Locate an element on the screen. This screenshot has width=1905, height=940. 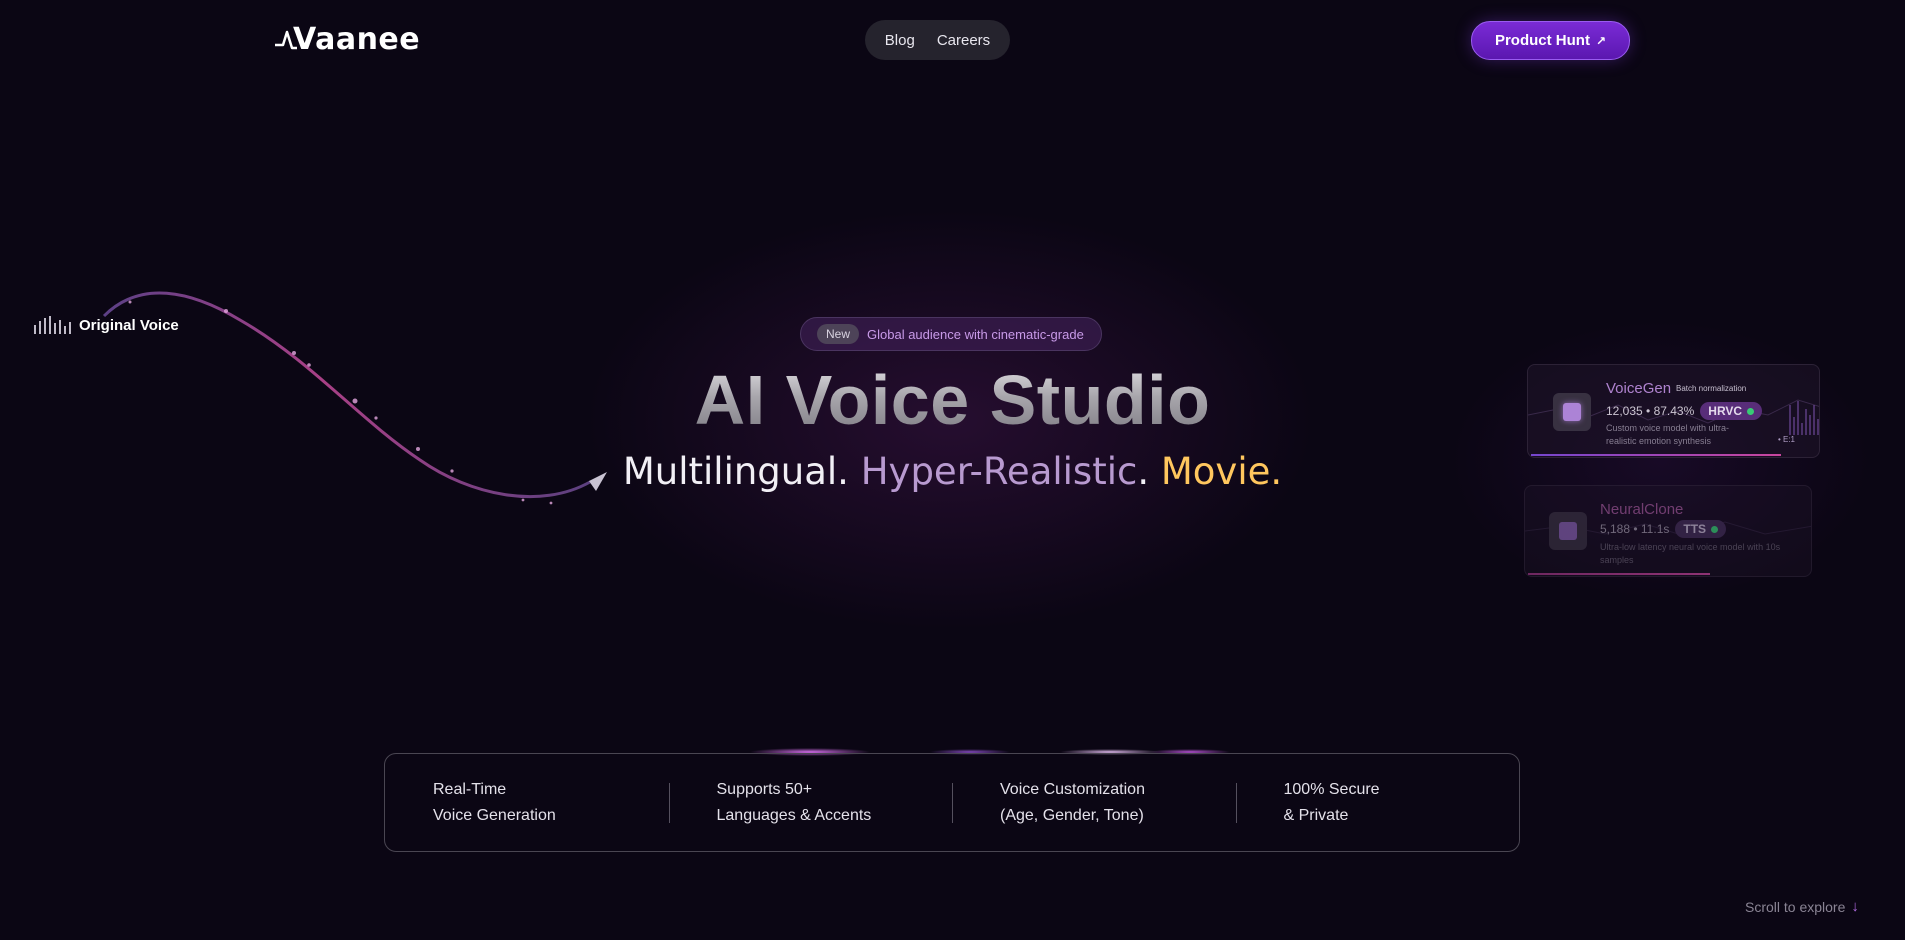
logo: Vaanee is located at coordinates (347, 39).